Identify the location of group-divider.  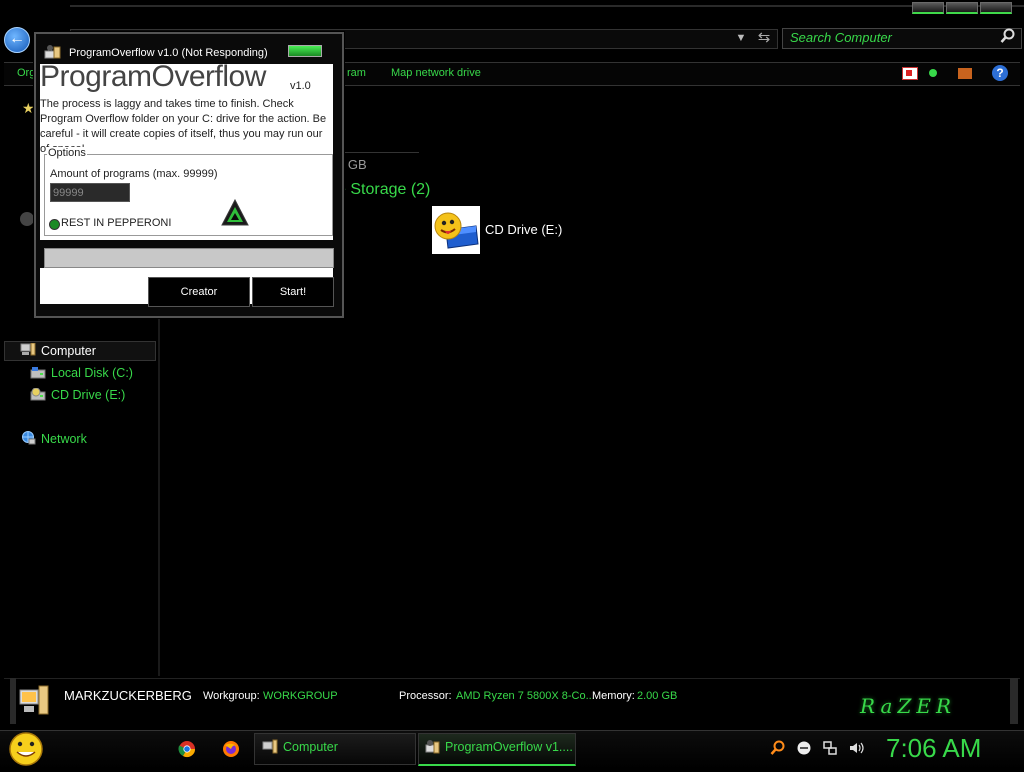
(378, 152).